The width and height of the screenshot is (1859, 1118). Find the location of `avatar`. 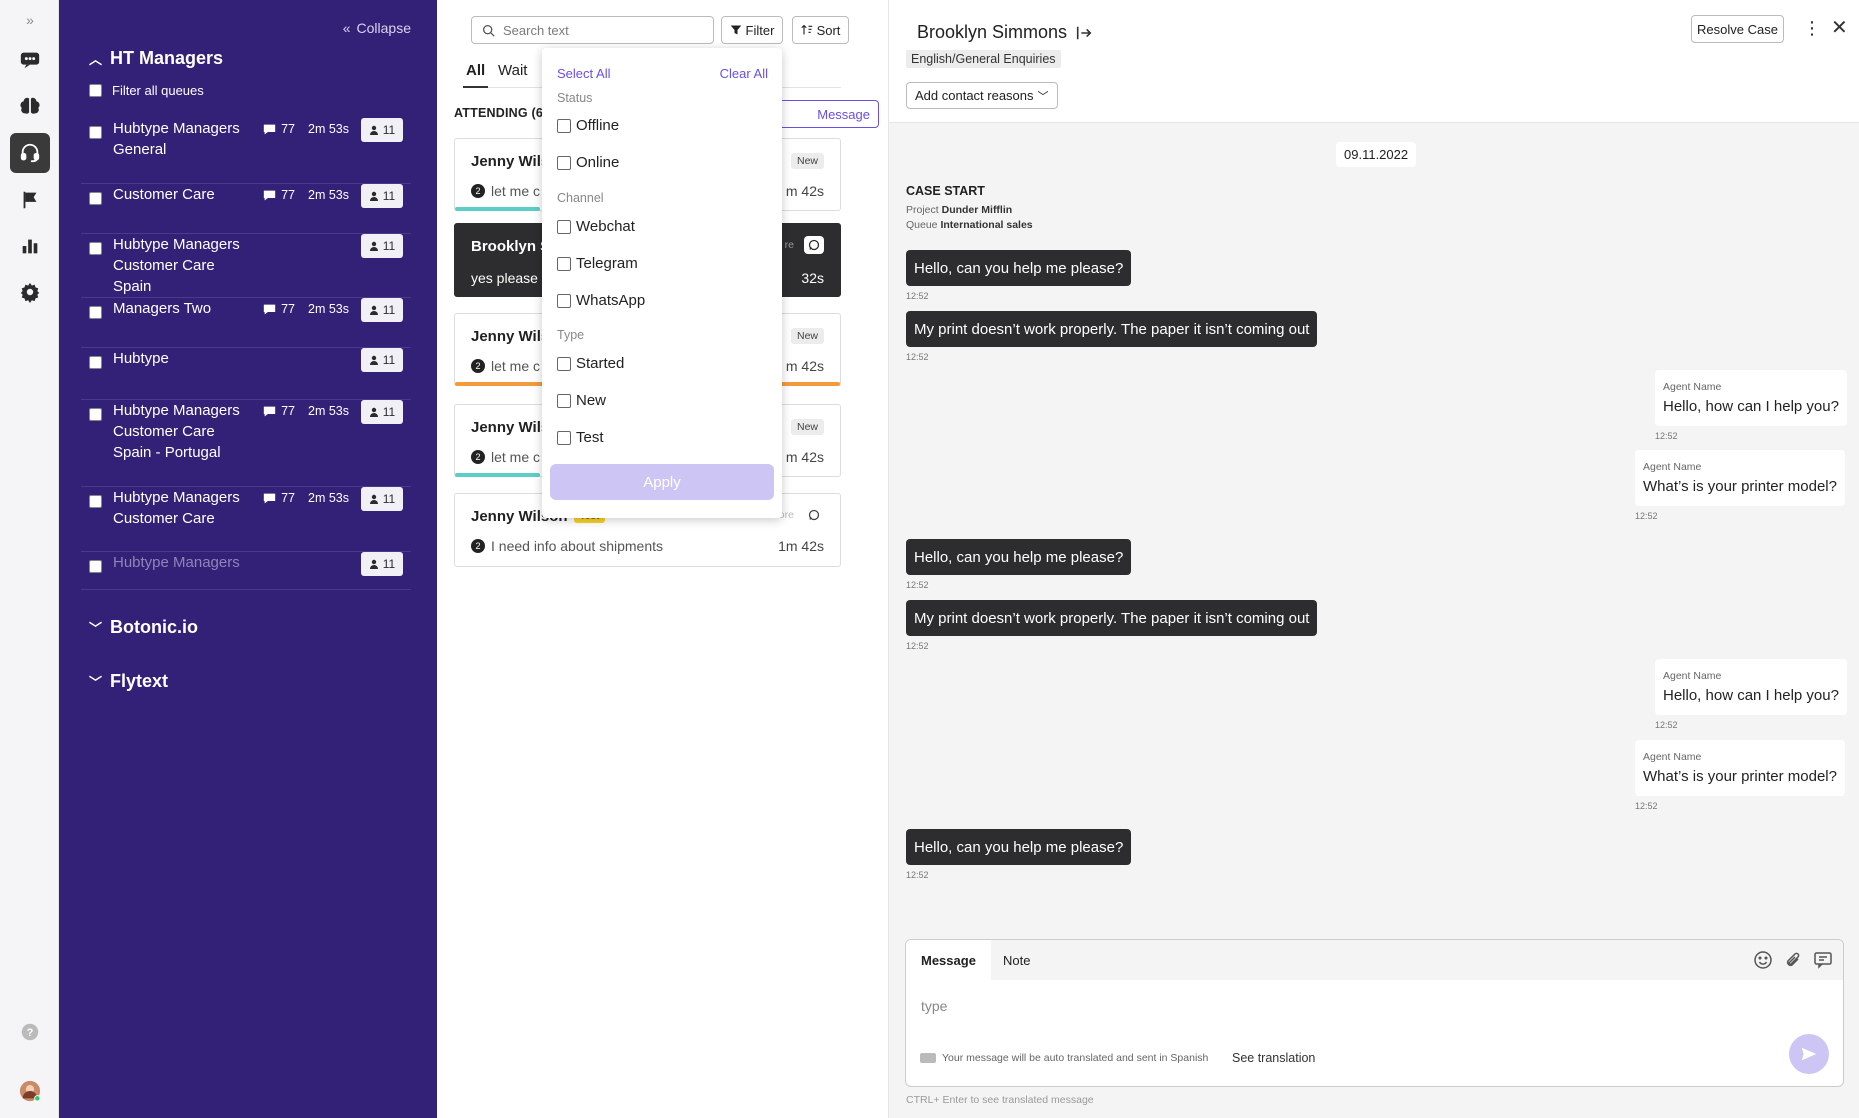

avatar is located at coordinates (30, 1091).